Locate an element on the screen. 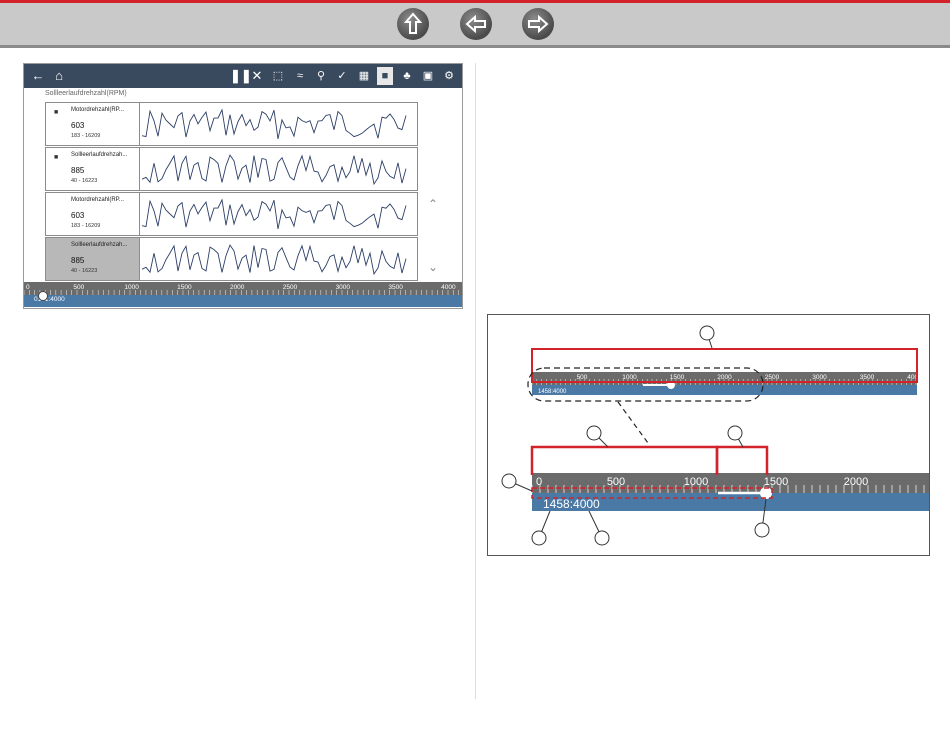 The height and width of the screenshot is (734, 950). left-arrow-icon is located at coordinates (475, 24).